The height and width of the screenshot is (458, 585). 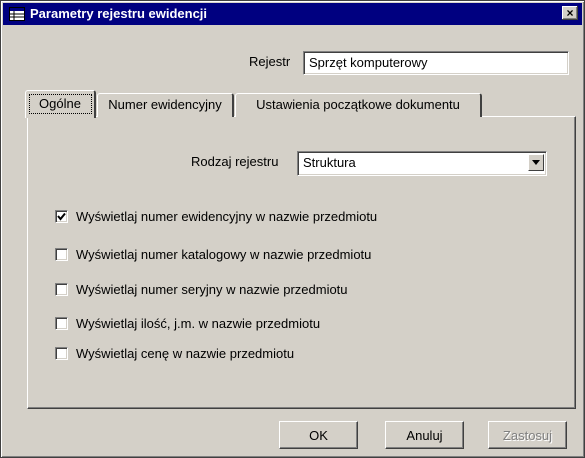 What do you see at coordinates (185, 353) in the screenshot?
I see `checkbox-cena-label: Wyświetlaj cenę w nazwie przedmiotu` at bounding box center [185, 353].